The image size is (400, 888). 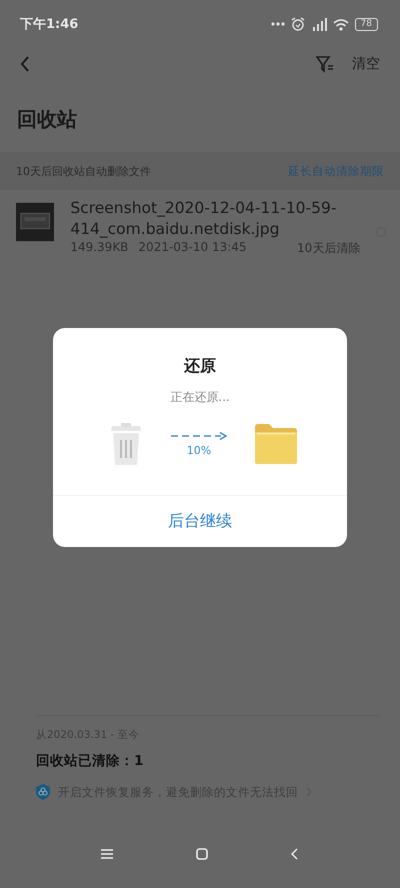 What do you see at coordinates (126, 444) in the screenshot?
I see `trash-icon` at bounding box center [126, 444].